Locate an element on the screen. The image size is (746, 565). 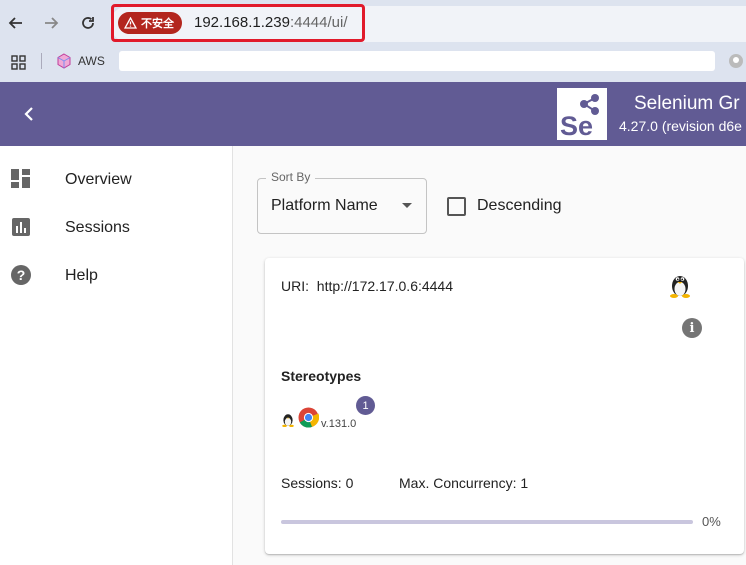
dropdown-arrow-icon is located at coordinates (407, 205).